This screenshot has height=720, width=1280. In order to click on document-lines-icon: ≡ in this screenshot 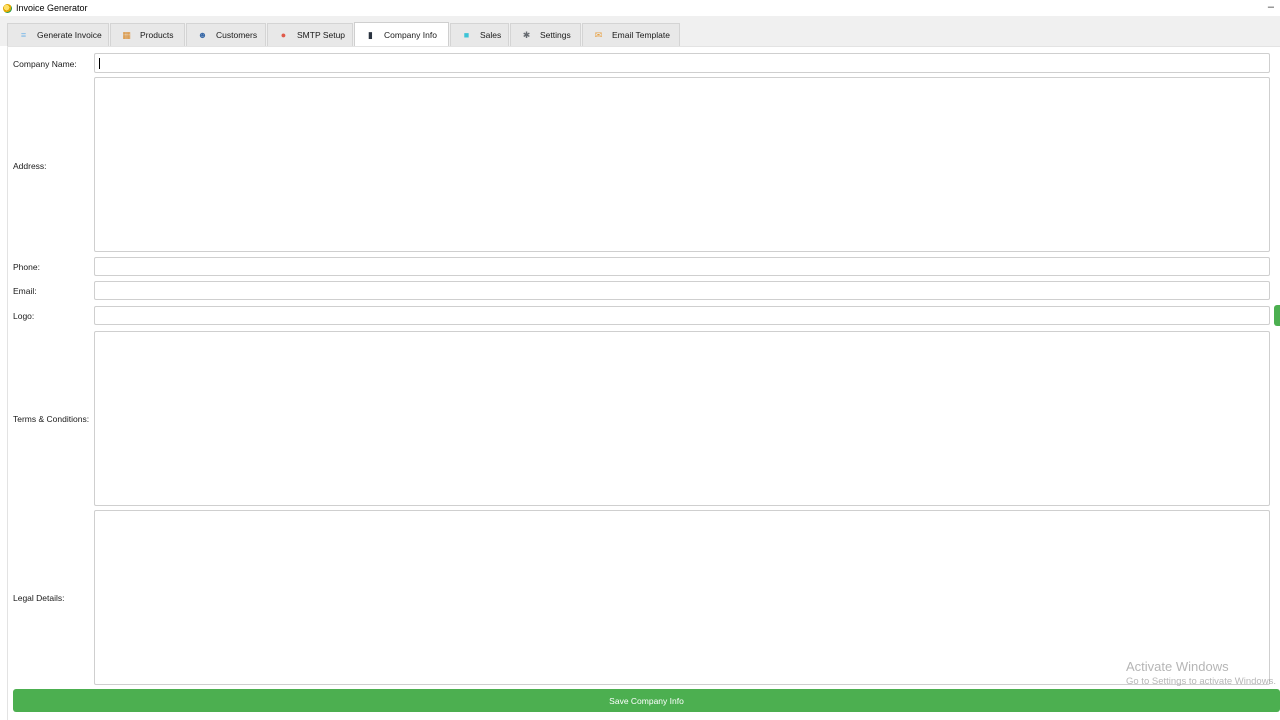, I will do `click(23, 34)`.